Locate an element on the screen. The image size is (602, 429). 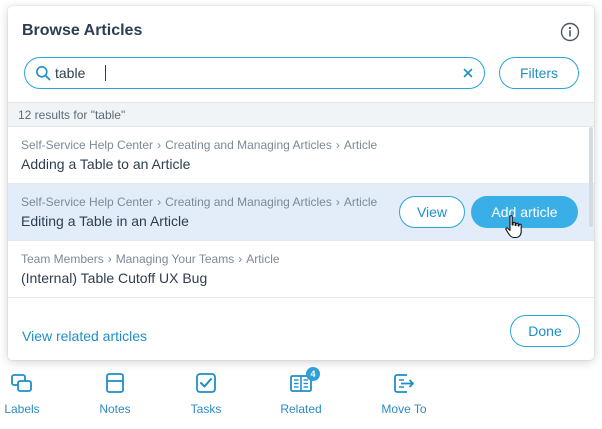
nav-label: Tasks is located at coordinates (206, 409).